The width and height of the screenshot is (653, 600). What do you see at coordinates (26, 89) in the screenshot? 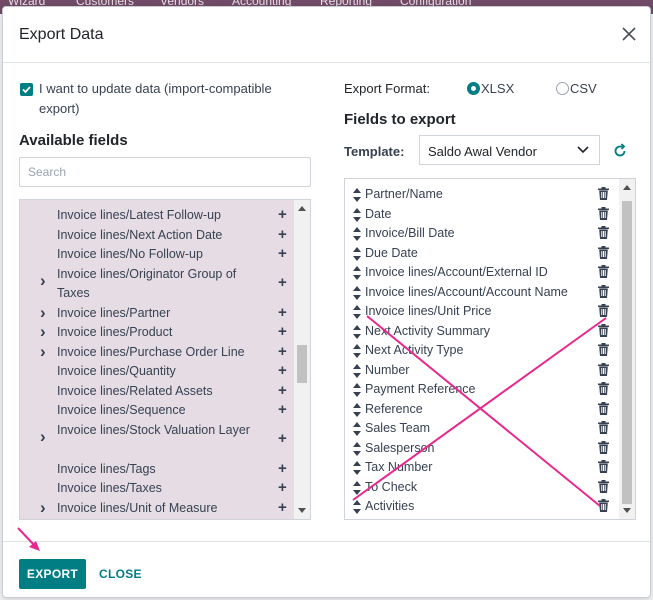
I see `update-data-checkbox` at bounding box center [26, 89].